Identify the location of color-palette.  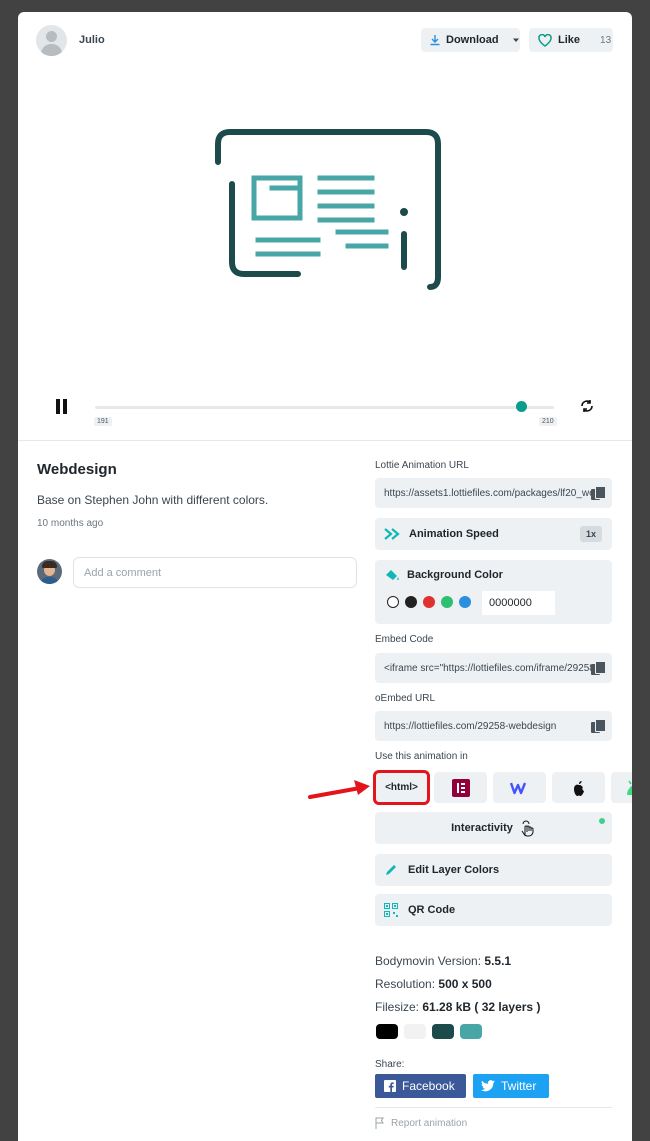
(429, 1031).